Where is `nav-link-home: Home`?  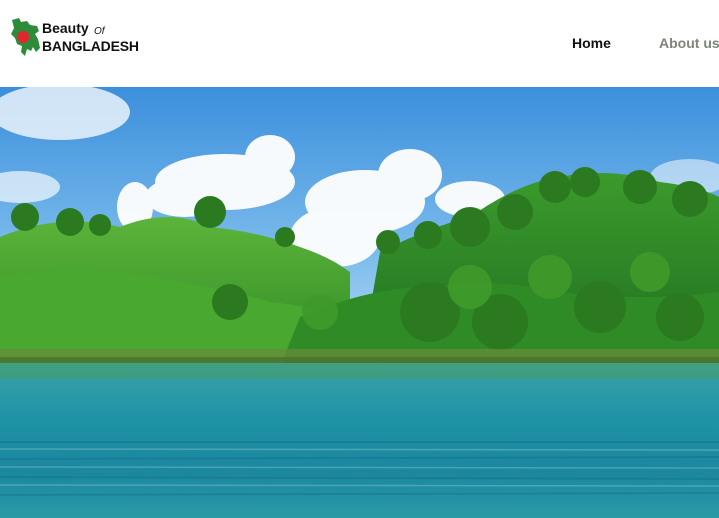 nav-link-home: Home is located at coordinates (591, 43).